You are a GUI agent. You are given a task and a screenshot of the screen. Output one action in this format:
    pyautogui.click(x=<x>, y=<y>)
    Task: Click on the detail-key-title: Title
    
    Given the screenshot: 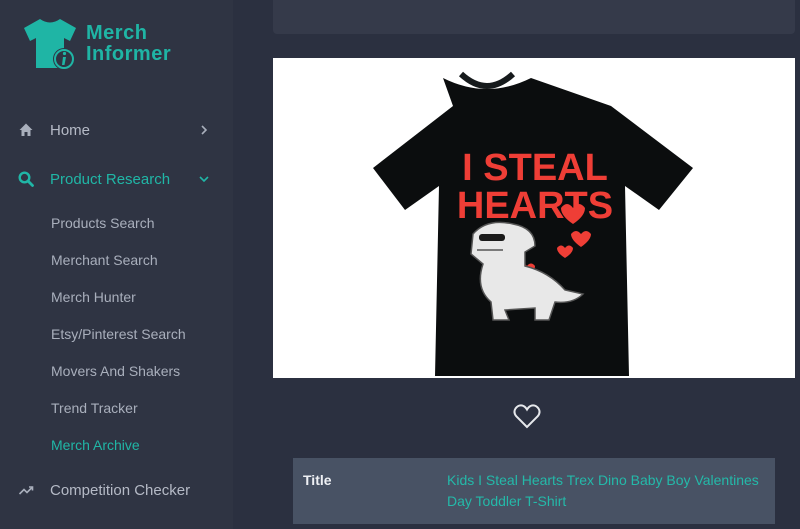 What is the action you would take?
    pyautogui.click(x=317, y=480)
    